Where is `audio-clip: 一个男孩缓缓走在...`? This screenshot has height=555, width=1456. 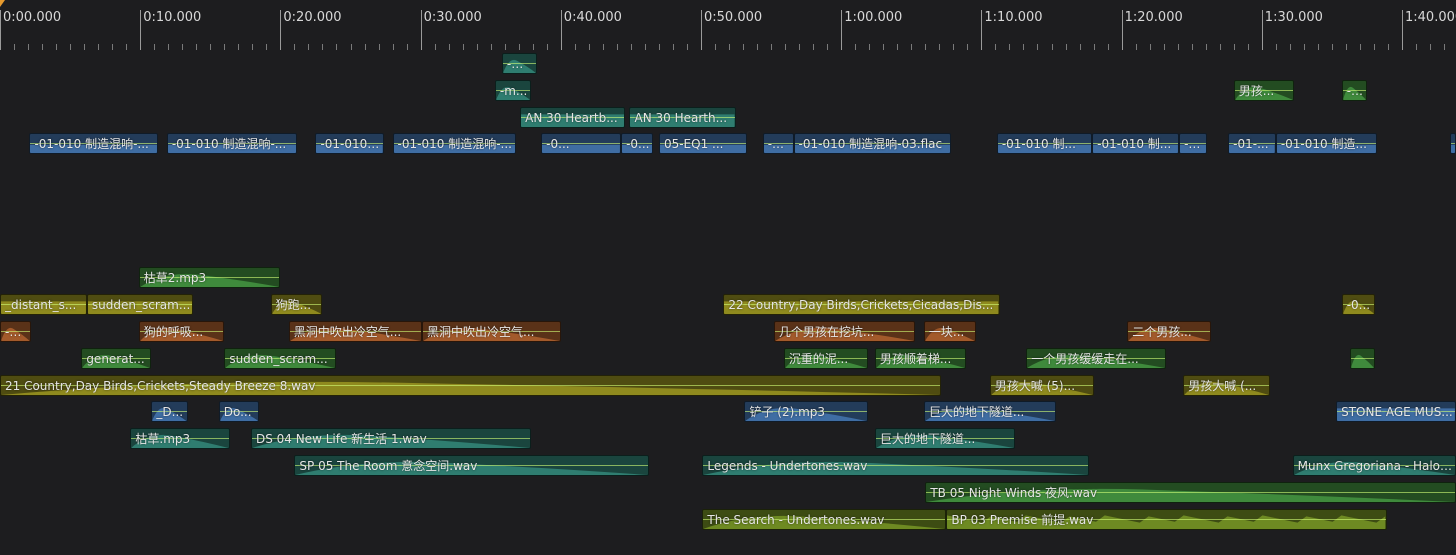 audio-clip: 一个男孩缓缓走在... is located at coordinates (1096, 358).